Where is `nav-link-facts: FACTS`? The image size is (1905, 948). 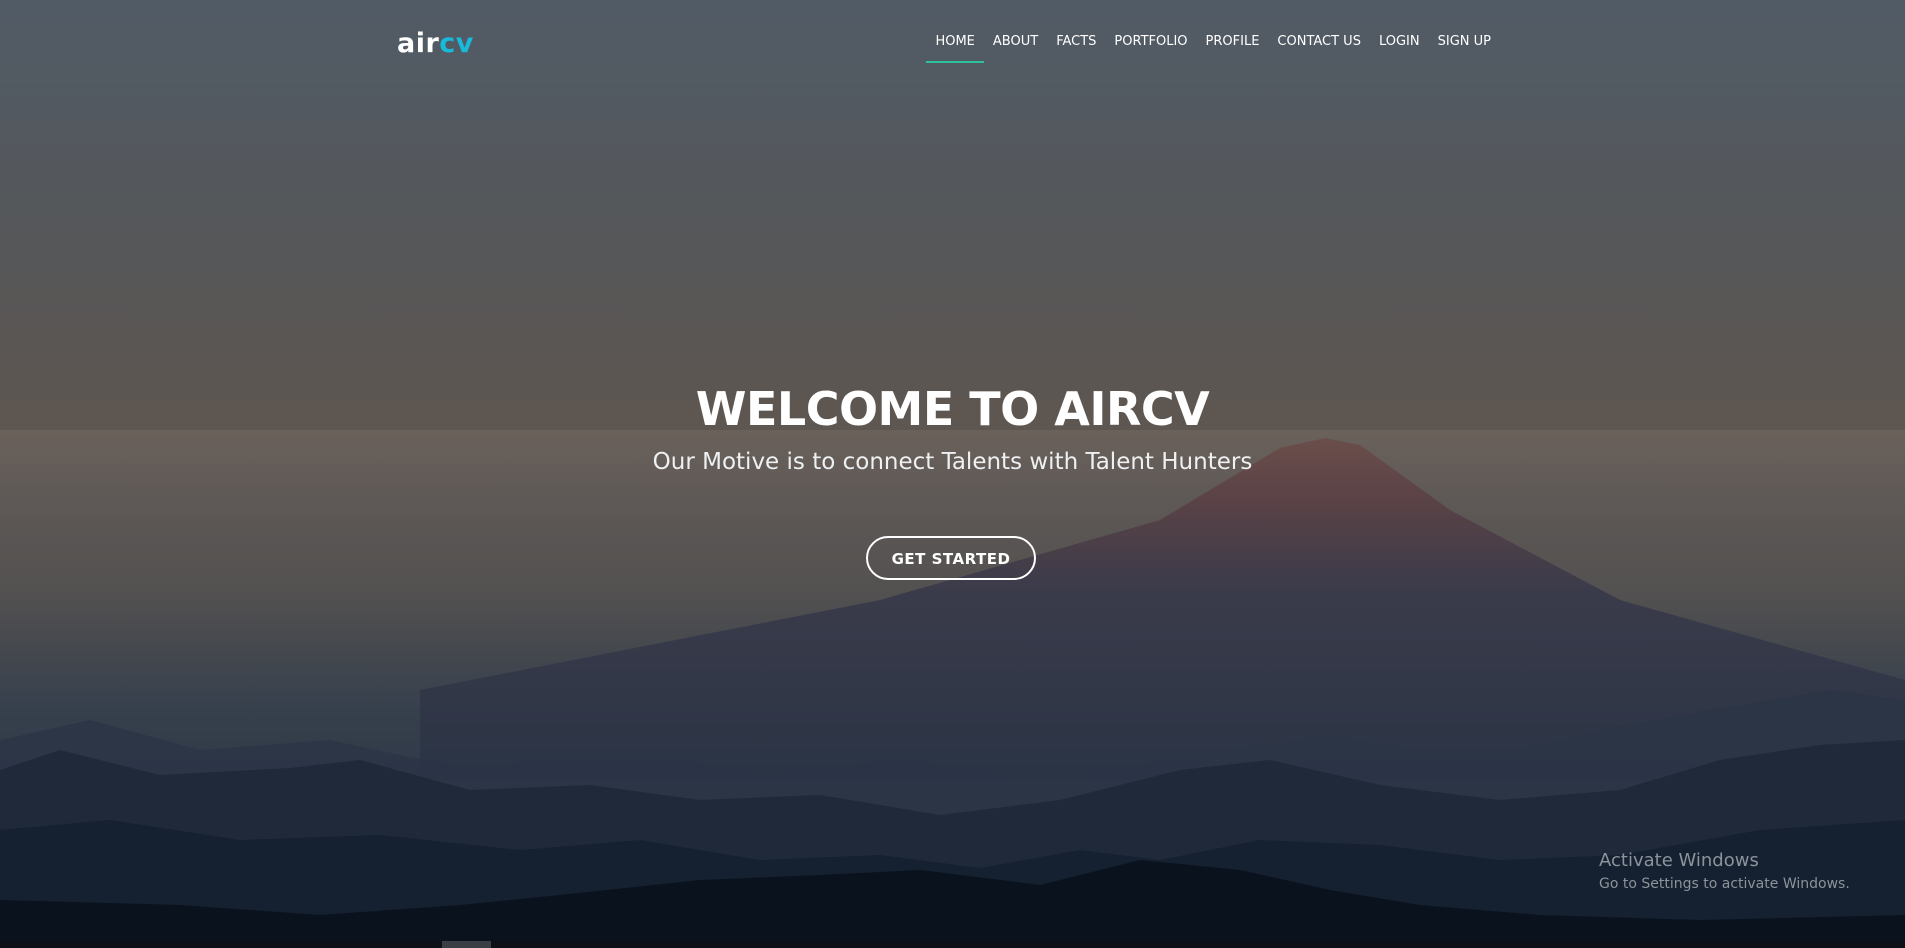
nav-link-facts: FACTS is located at coordinates (1076, 42).